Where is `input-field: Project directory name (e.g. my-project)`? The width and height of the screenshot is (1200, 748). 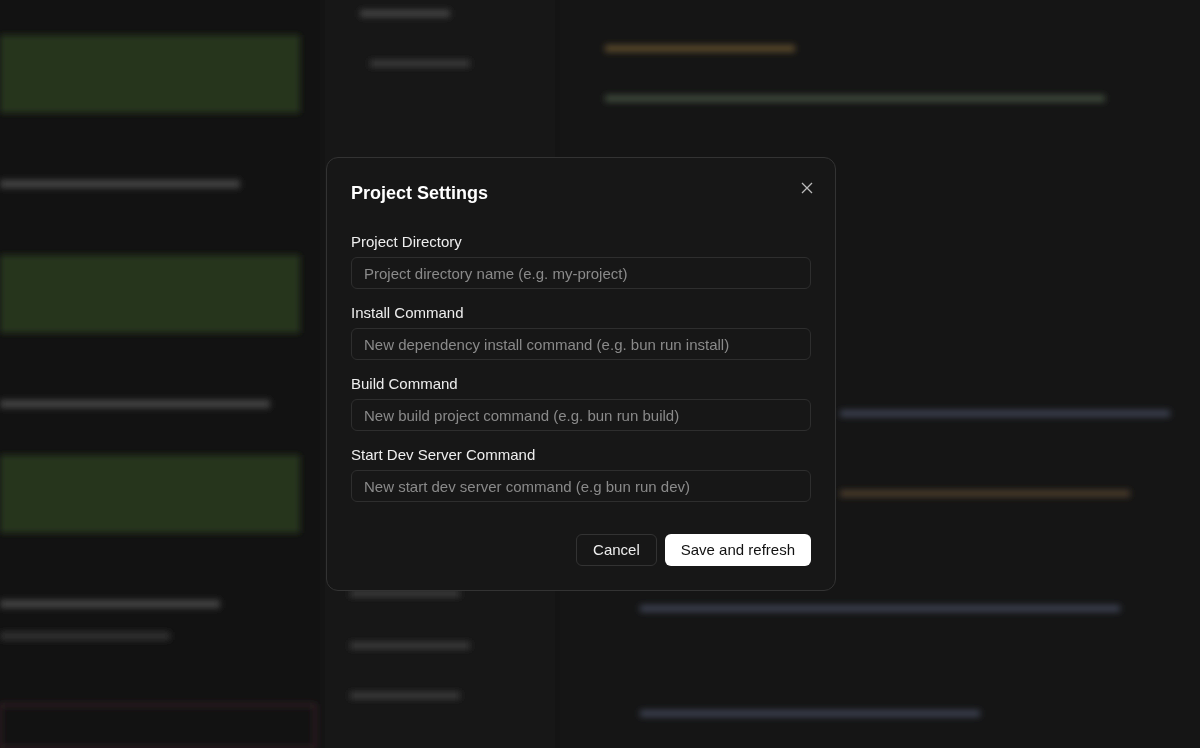
input-field: Project directory name (e.g. my-project) is located at coordinates (581, 273).